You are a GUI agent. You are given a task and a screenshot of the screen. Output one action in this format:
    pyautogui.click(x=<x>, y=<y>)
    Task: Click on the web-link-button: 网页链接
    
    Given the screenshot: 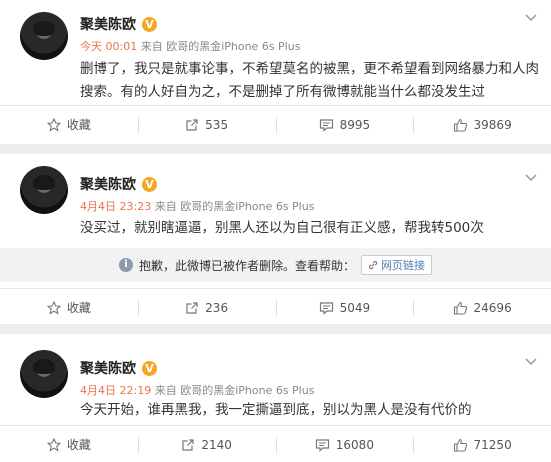 What is the action you would take?
    pyautogui.click(x=396, y=265)
    